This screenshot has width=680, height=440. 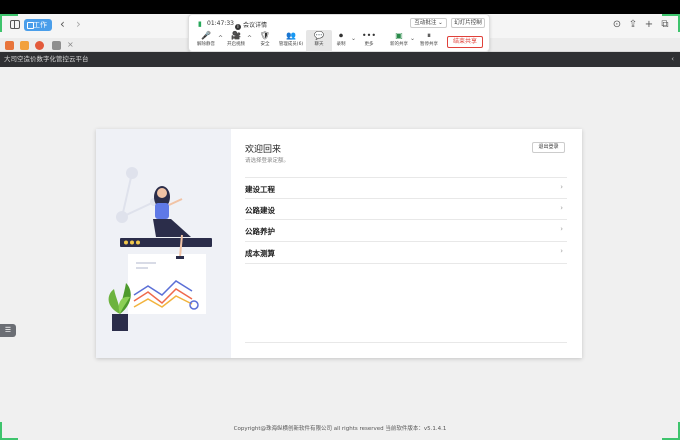 What do you see at coordinates (369, 35) in the screenshot?
I see `more-icon: •••` at bounding box center [369, 35].